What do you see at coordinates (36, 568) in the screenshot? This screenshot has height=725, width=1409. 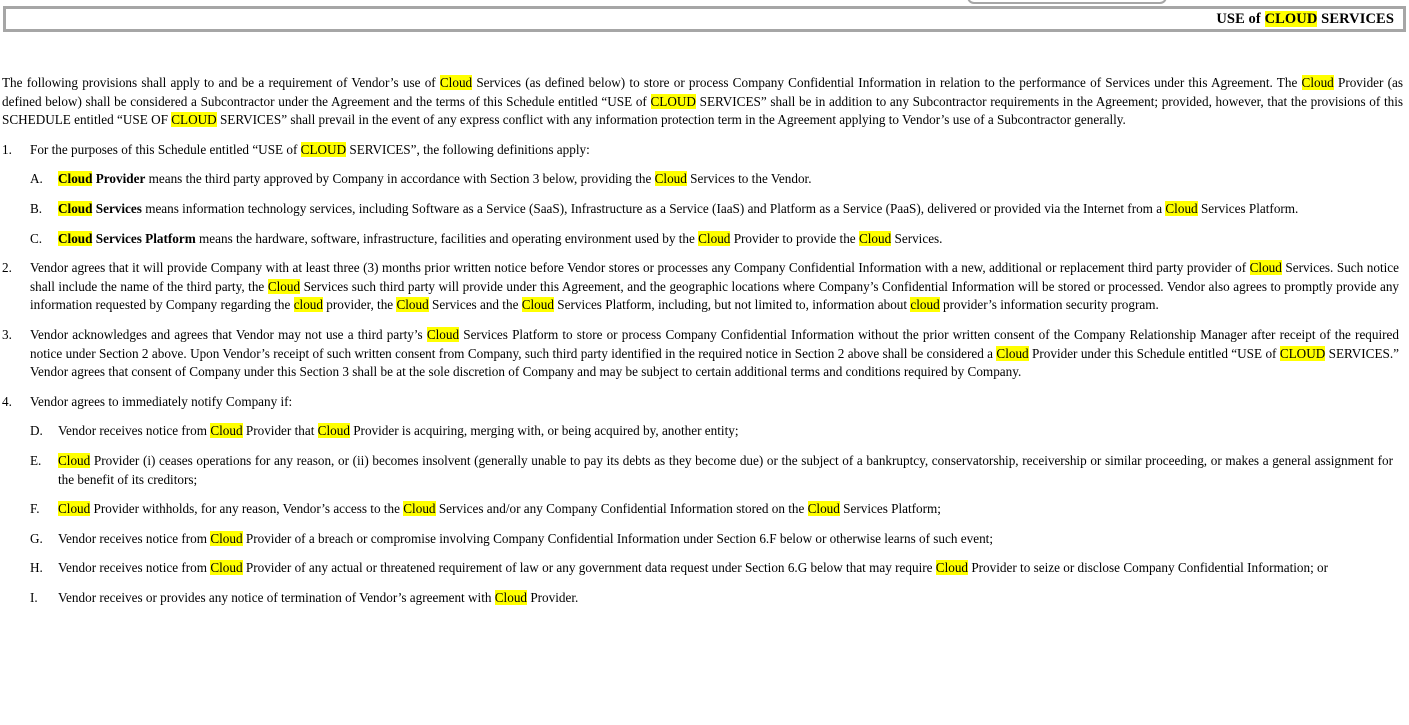 I see `sub-clause-marker: H.` at bounding box center [36, 568].